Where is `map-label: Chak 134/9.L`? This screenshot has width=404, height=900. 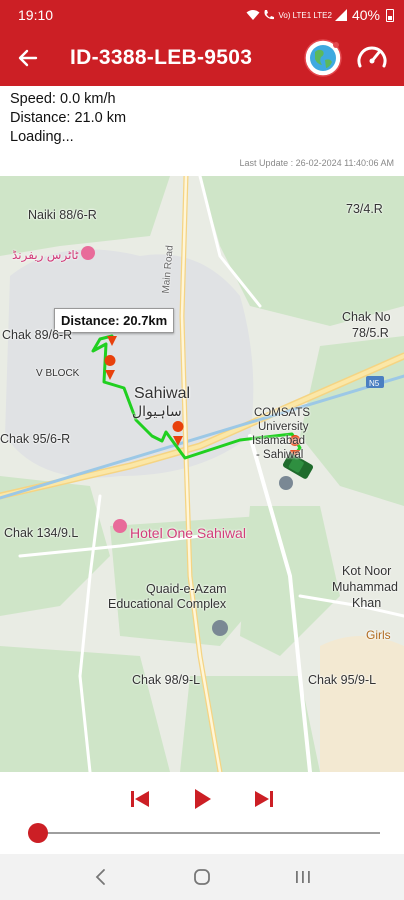
map-label: Chak 134/9.L is located at coordinates (41, 533).